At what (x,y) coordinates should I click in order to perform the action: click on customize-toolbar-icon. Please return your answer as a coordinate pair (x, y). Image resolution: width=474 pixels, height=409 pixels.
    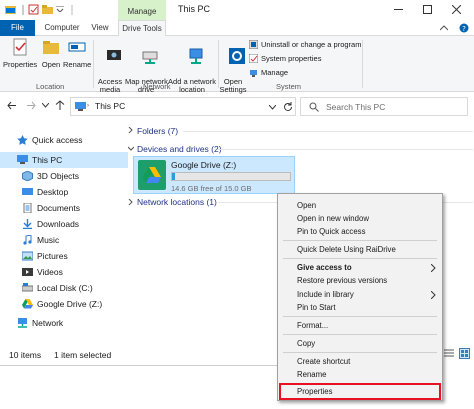
    Looking at the image, I should click on (60, 9).